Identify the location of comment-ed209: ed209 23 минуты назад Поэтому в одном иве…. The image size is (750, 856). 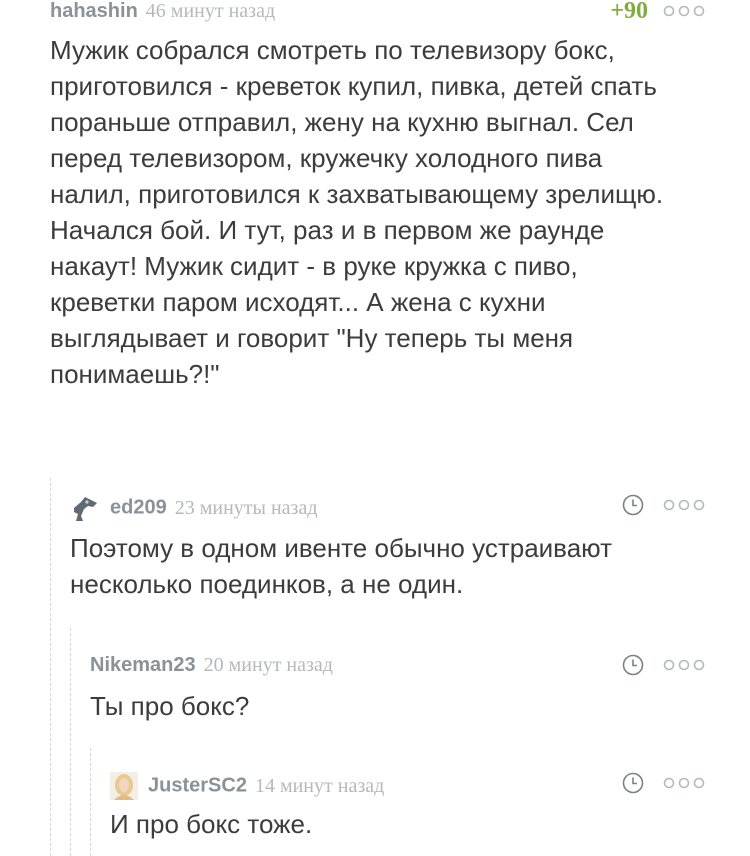
(388, 554).